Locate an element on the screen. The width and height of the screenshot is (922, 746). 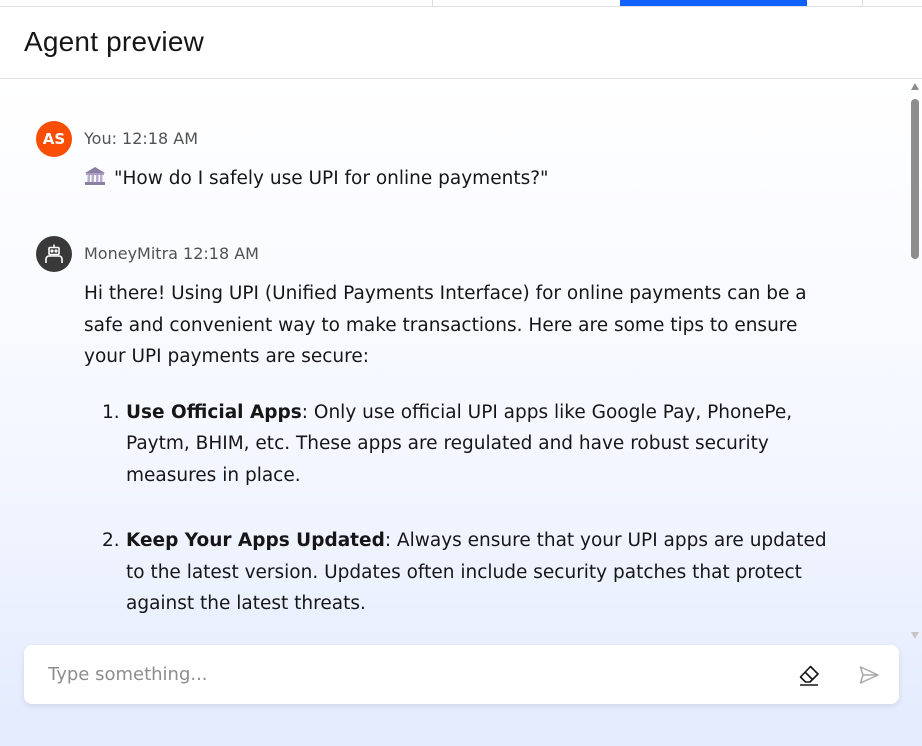
scroll-up-arrow-icon is located at coordinates (915, 86).